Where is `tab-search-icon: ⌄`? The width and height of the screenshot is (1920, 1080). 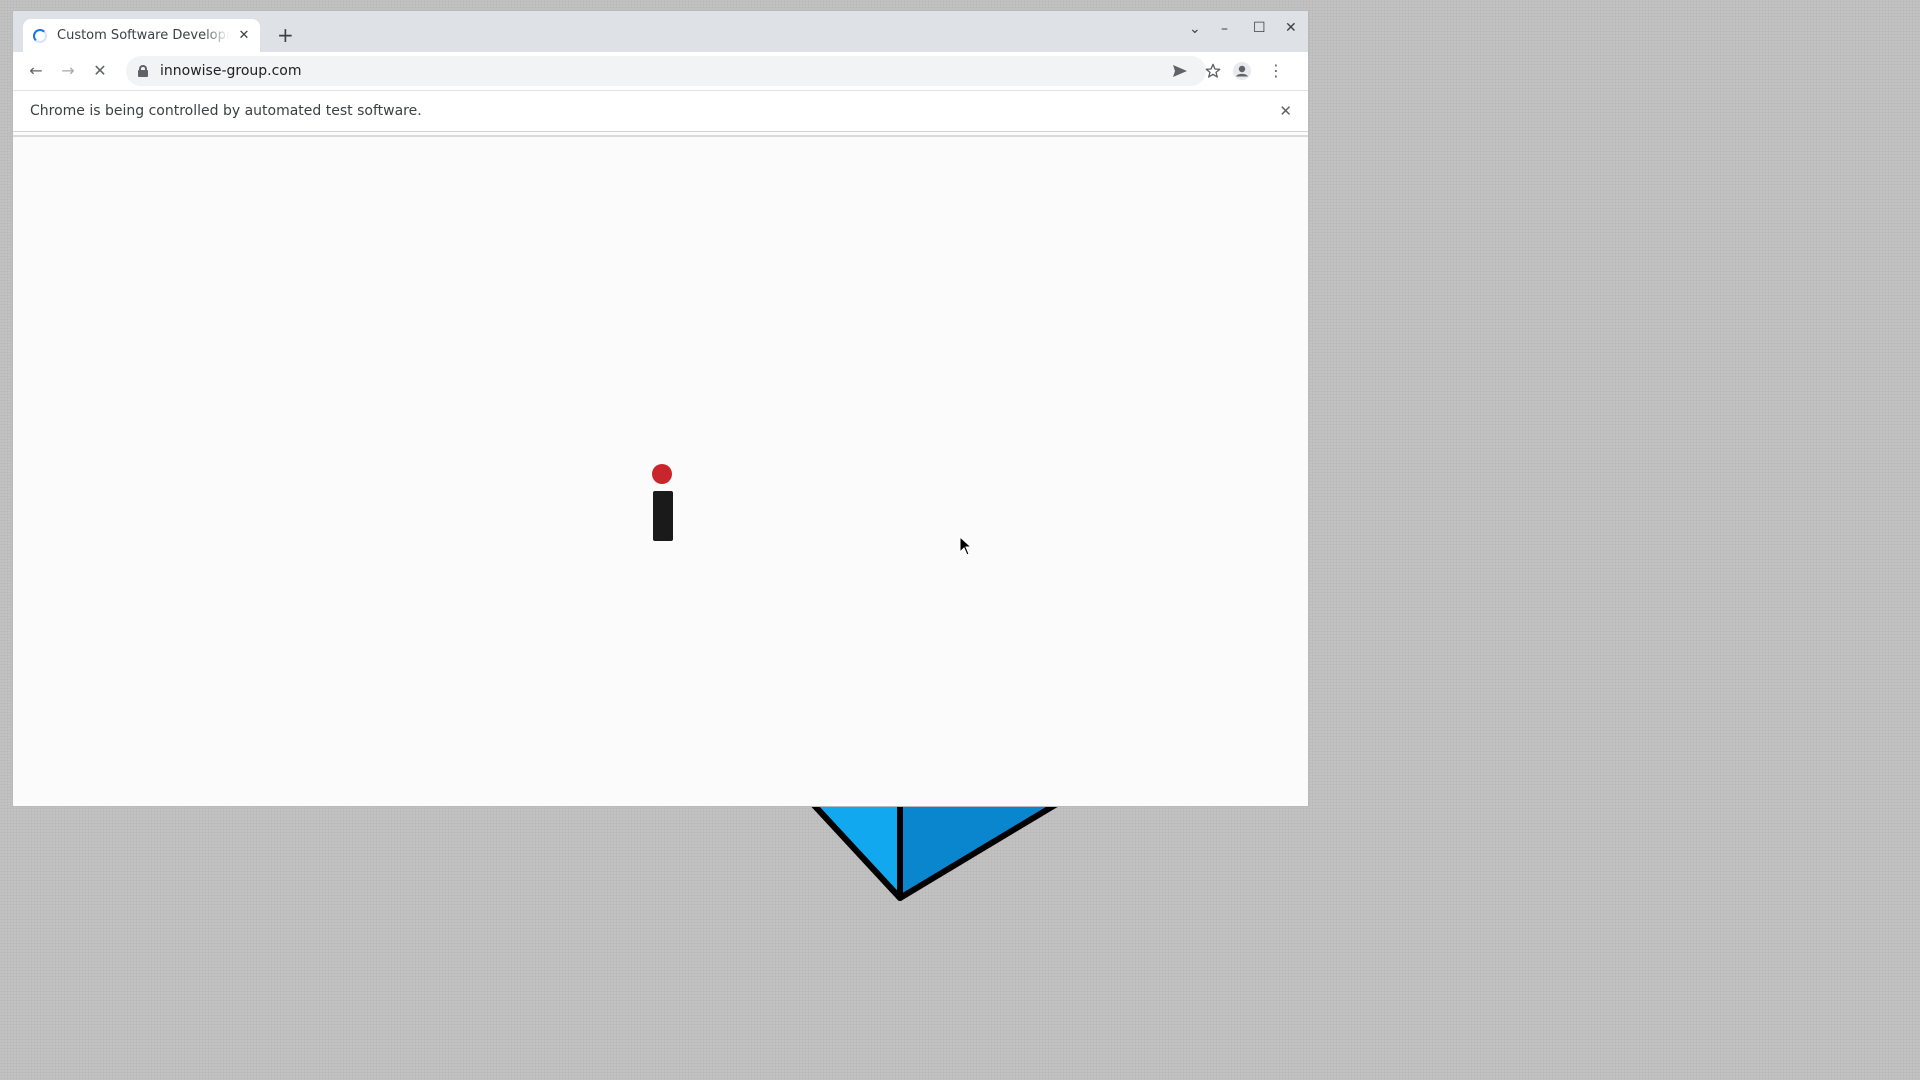 tab-search-icon: ⌄ is located at coordinates (1195, 29).